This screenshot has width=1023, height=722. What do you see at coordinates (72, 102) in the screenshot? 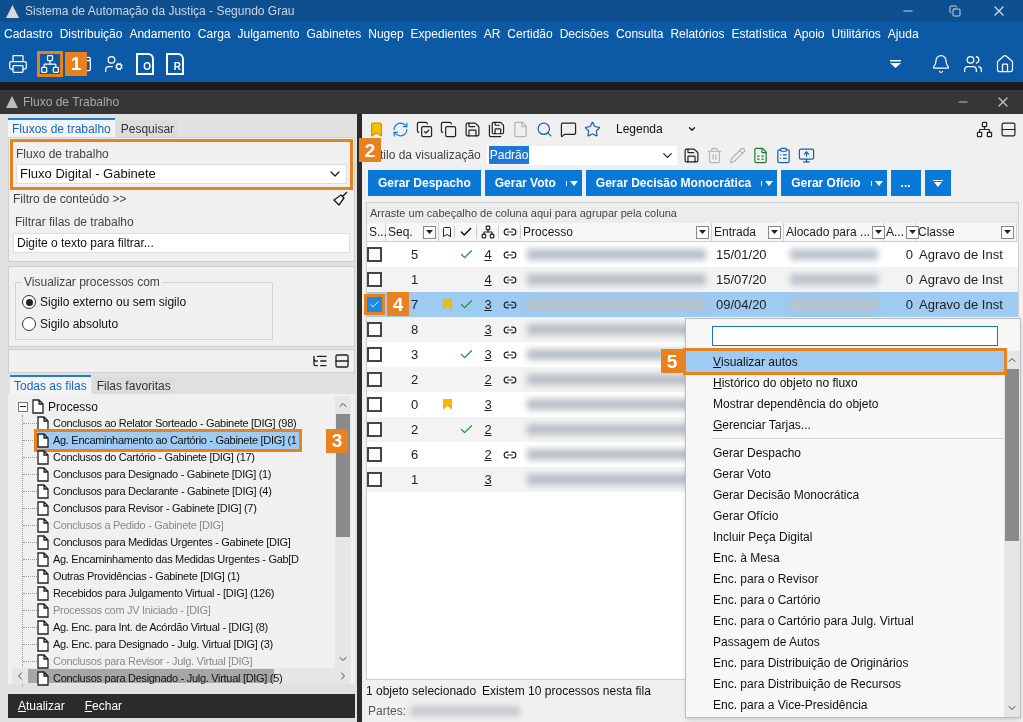
I see `panel-title: Fluxo de Trabalho` at bounding box center [72, 102].